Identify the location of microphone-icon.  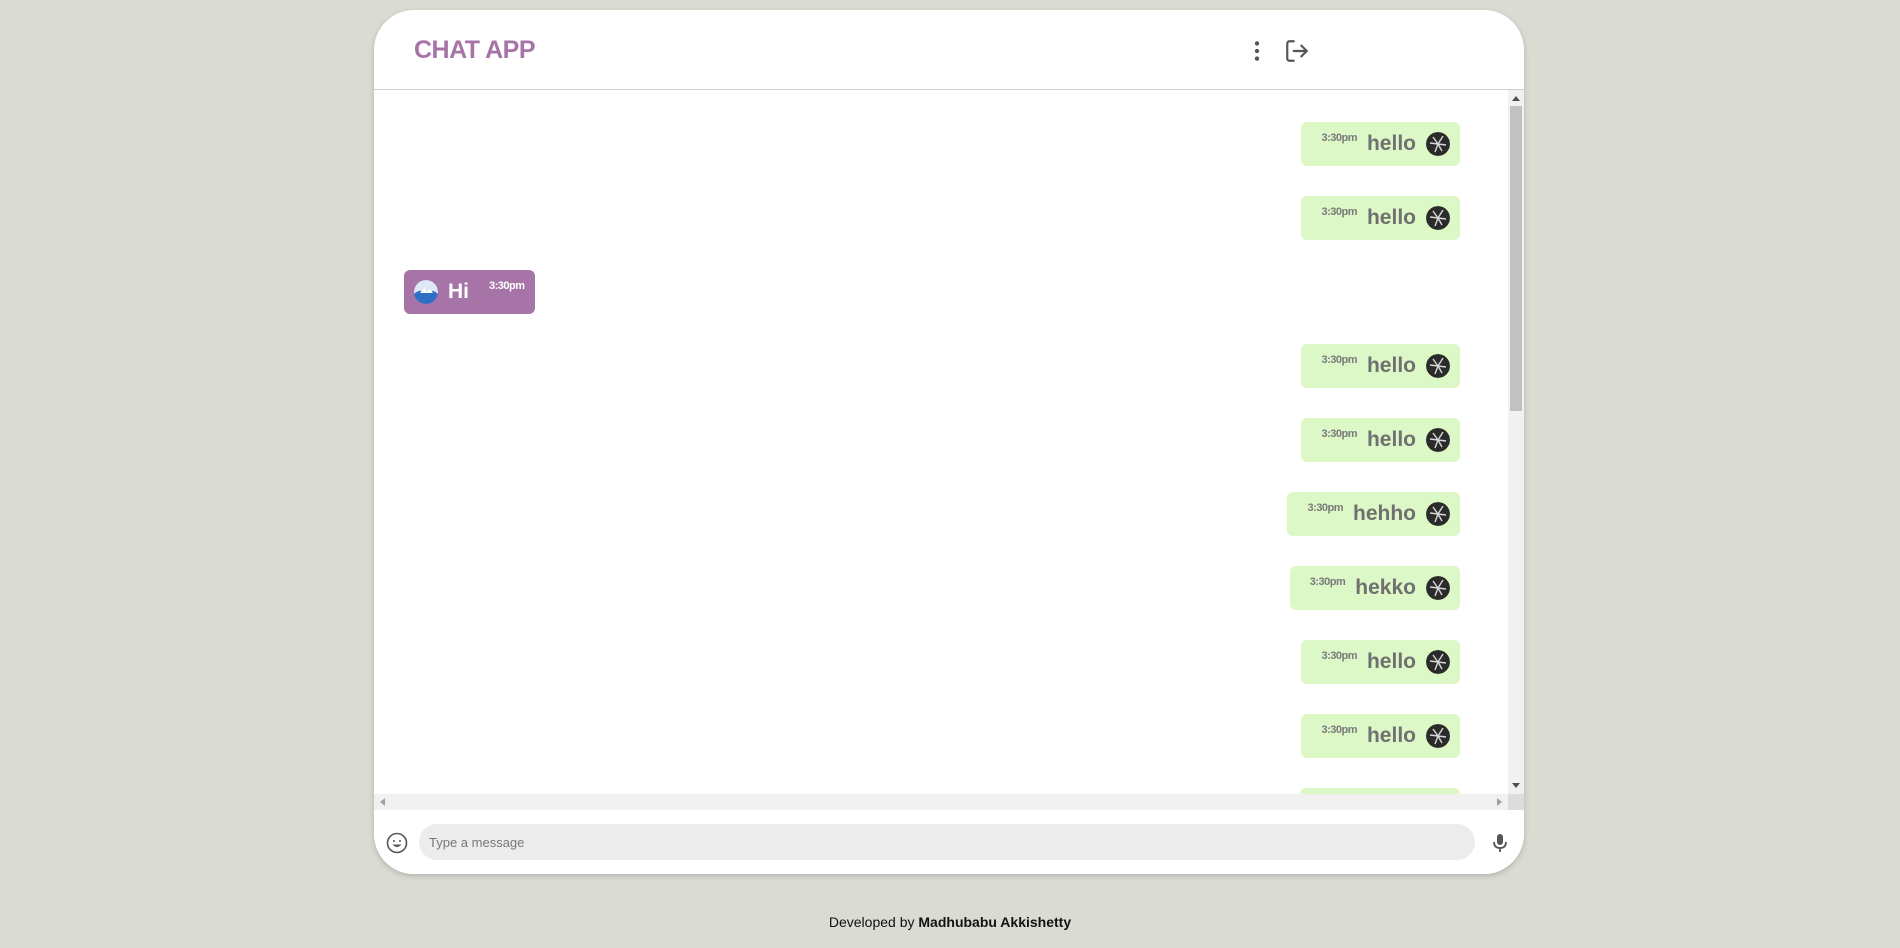
(1500, 843).